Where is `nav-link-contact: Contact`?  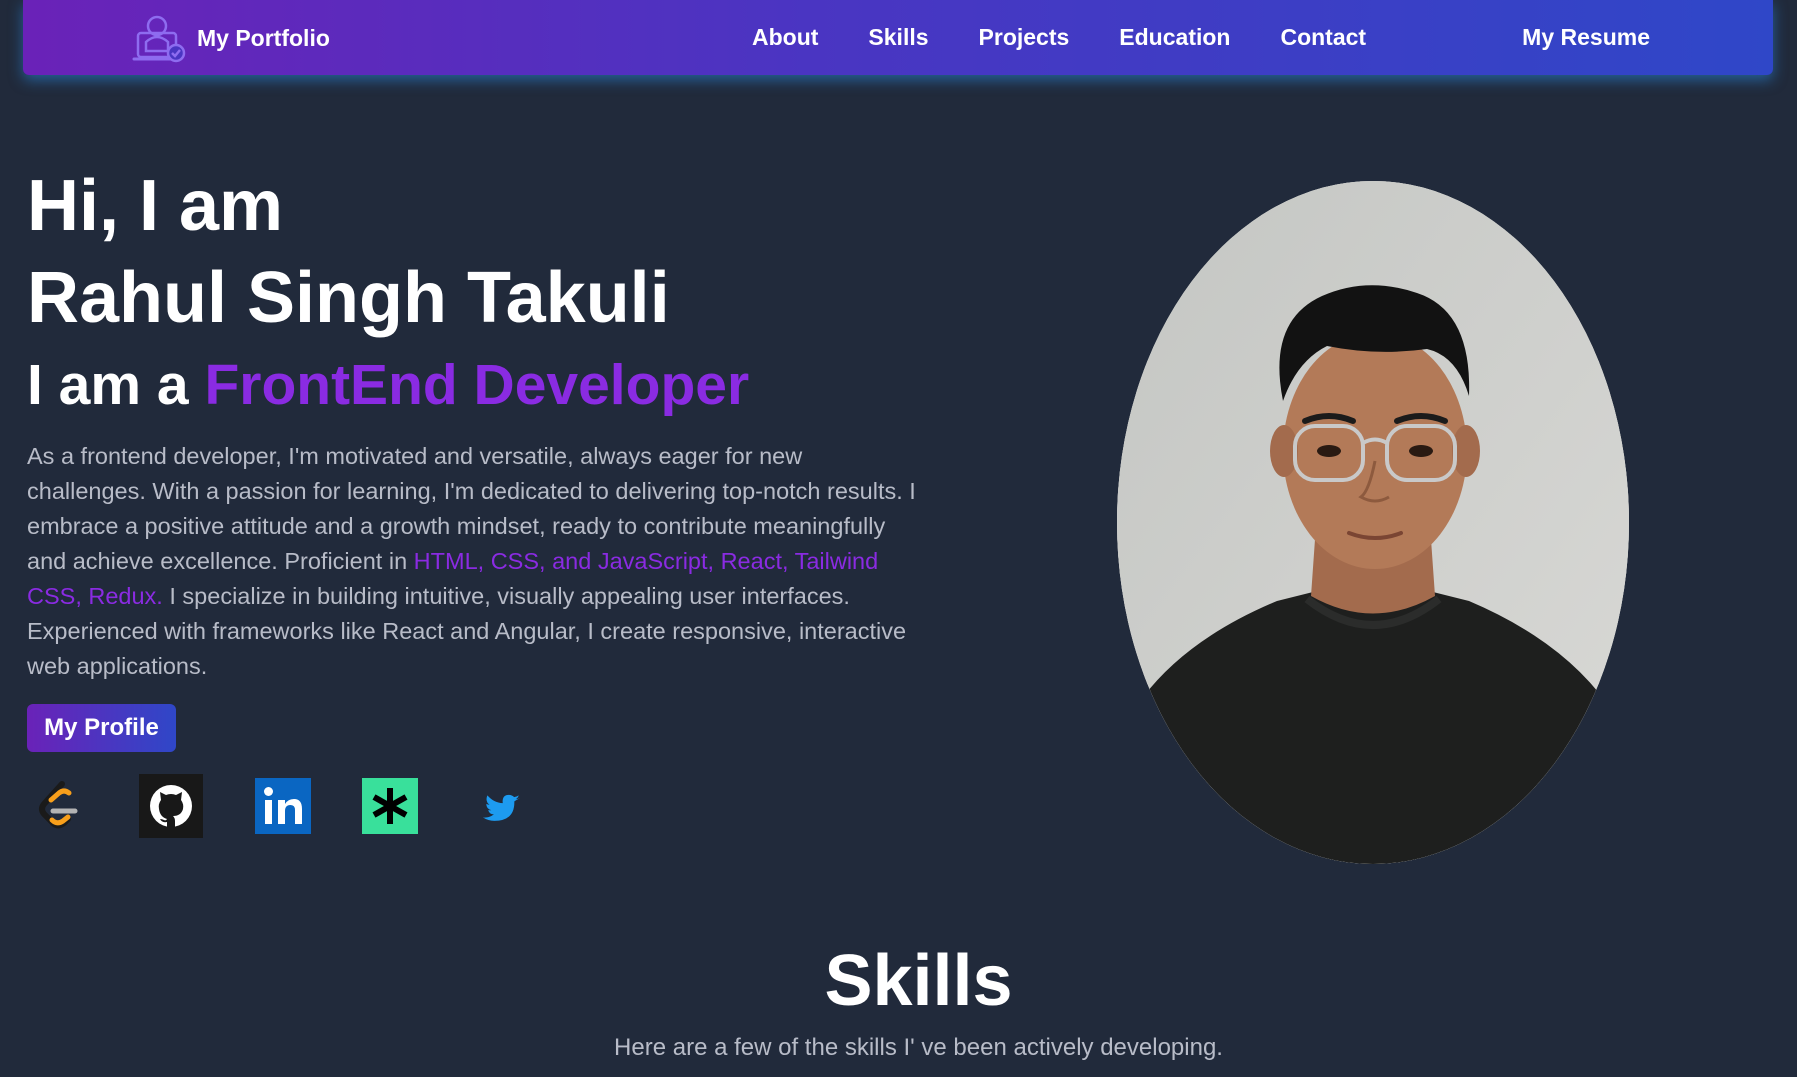
nav-link-contact: Contact is located at coordinates (1323, 37).